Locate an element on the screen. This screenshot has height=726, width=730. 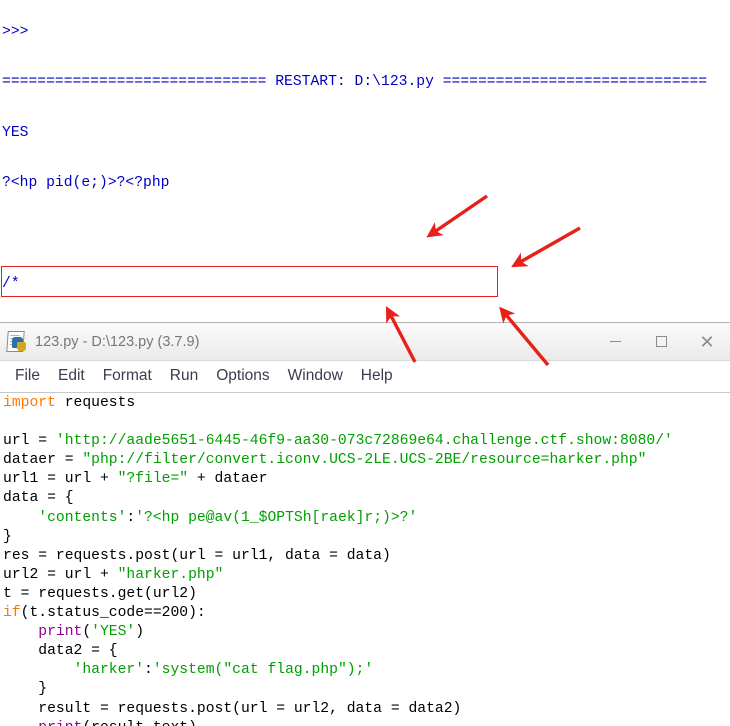
code-token: 'system("cat flag.php");' is located at coordinates (263, 670).